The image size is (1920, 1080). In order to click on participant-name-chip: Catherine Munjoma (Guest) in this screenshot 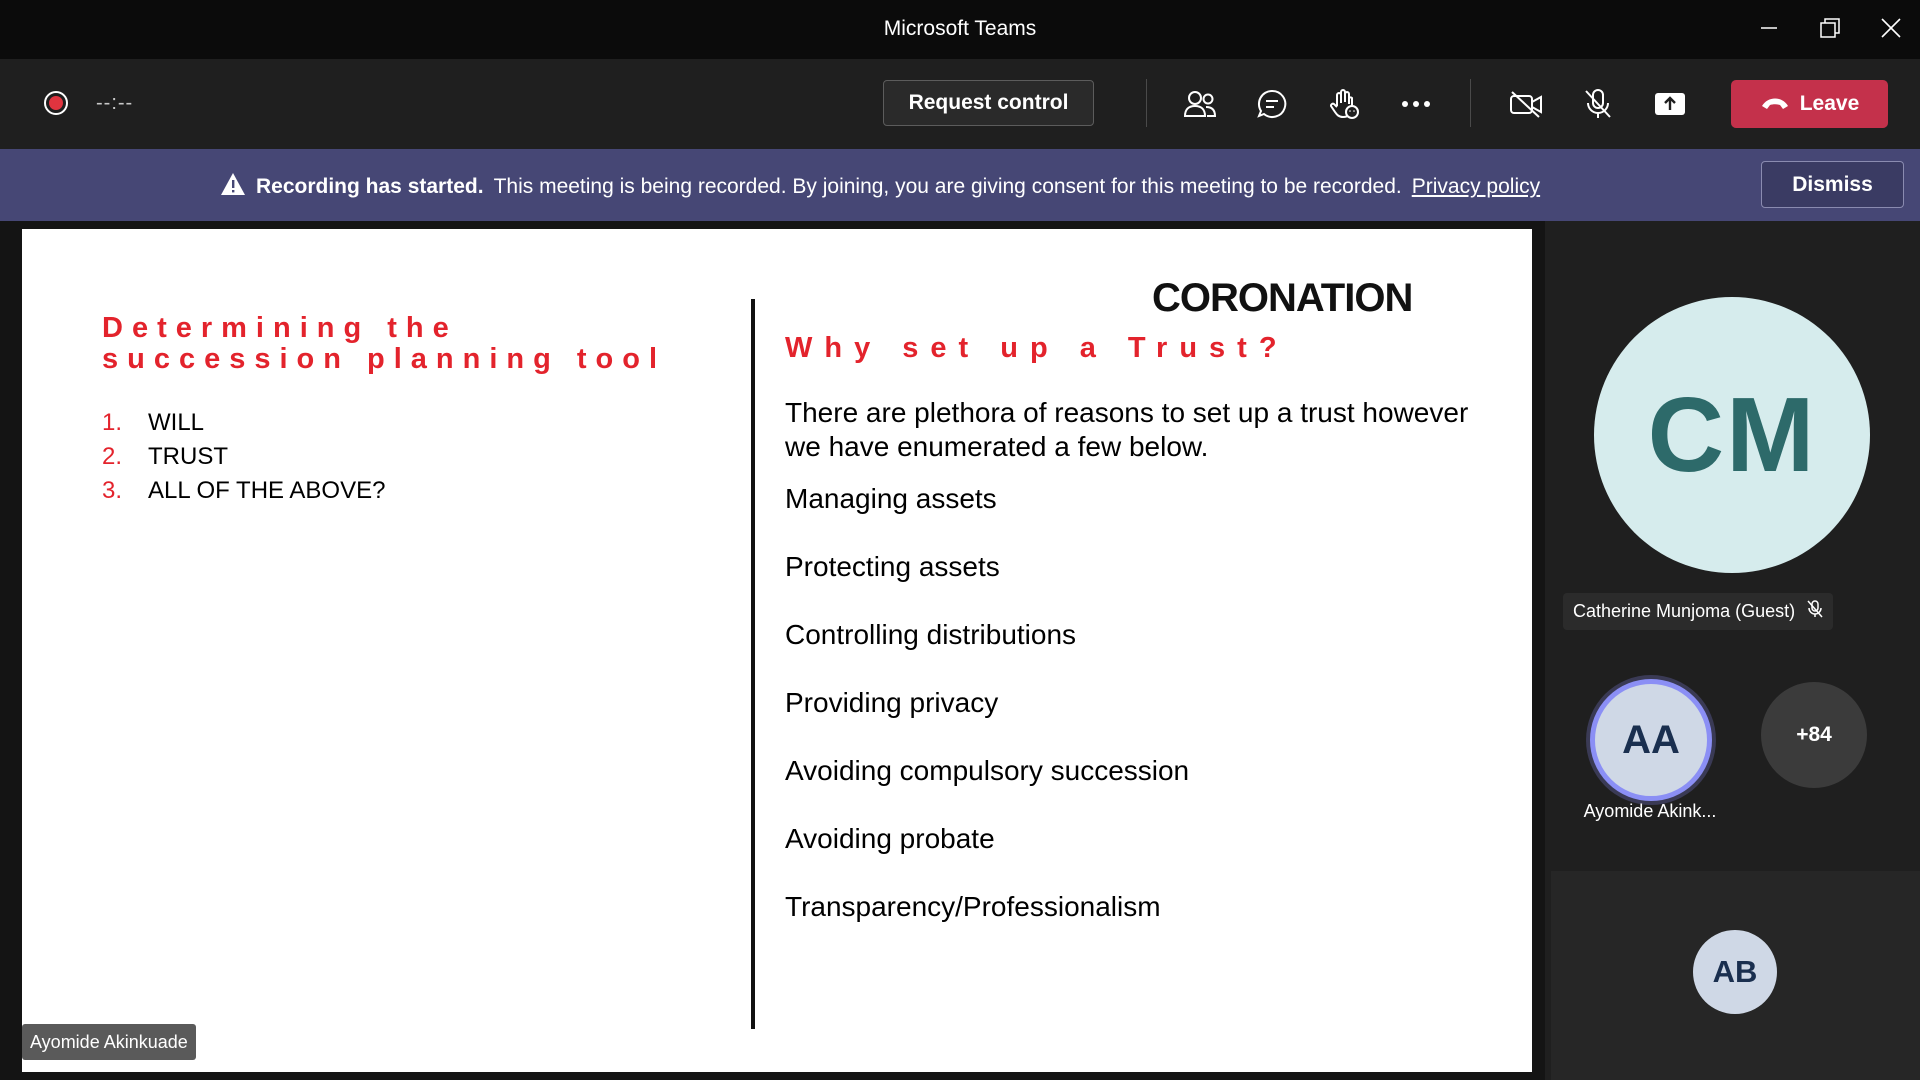, I will do `click(1698, 611)`.